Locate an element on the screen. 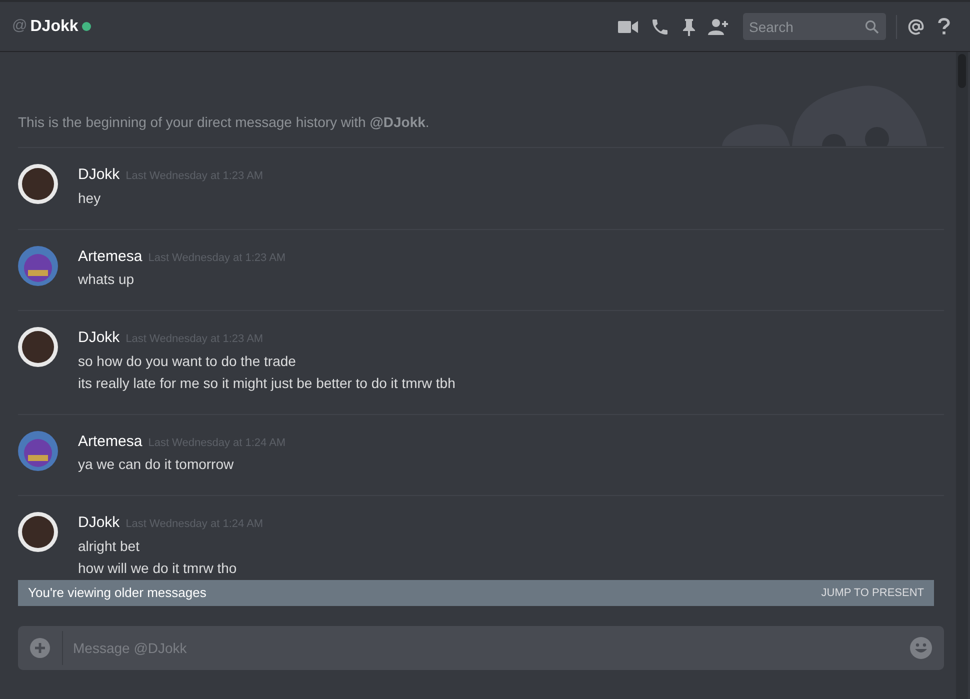  phone-icon is located at coordinates (660, 26).